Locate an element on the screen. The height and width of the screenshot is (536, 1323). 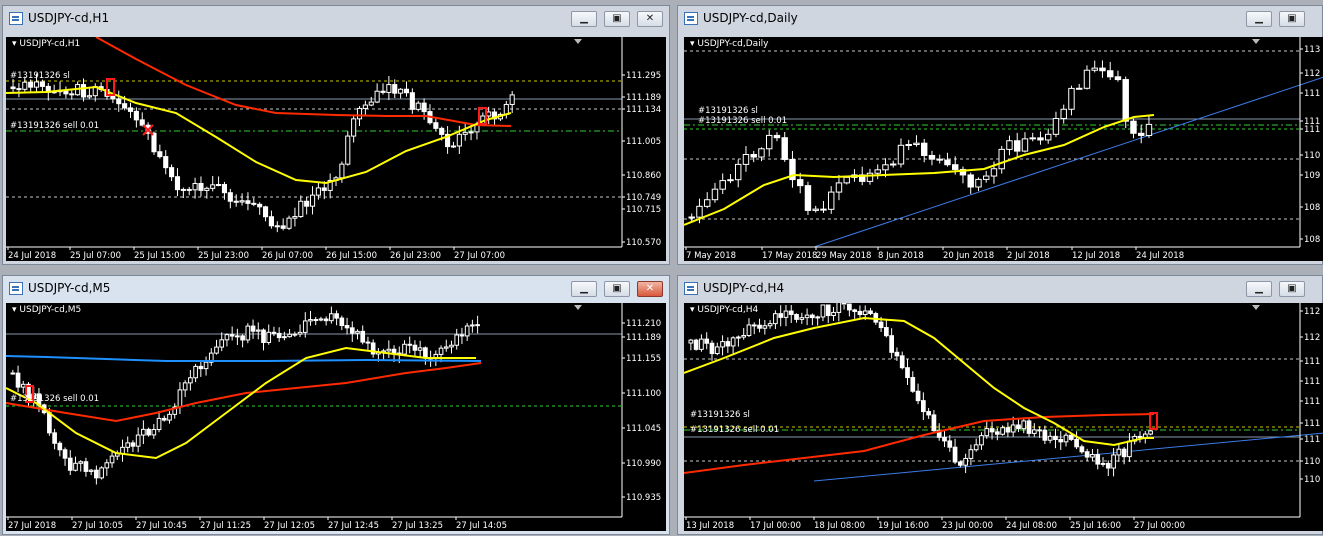
window-title: USDJPY-cd,H1 is located at coordinates (69, 18).